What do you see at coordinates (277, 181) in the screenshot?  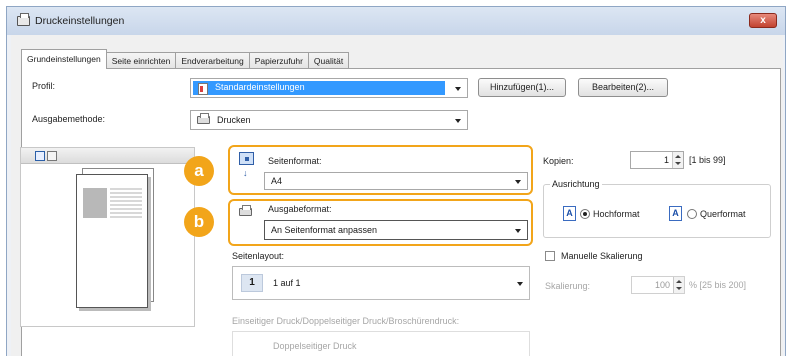 I see `page-format-value: A4` at bounding box center [277, 181].